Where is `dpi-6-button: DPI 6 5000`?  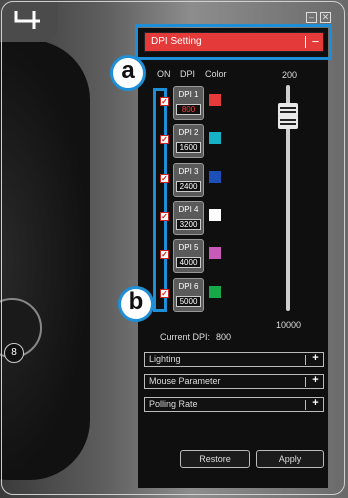
dpi-6-button: DPI 6 5000 is located at coordinates (188, 295).